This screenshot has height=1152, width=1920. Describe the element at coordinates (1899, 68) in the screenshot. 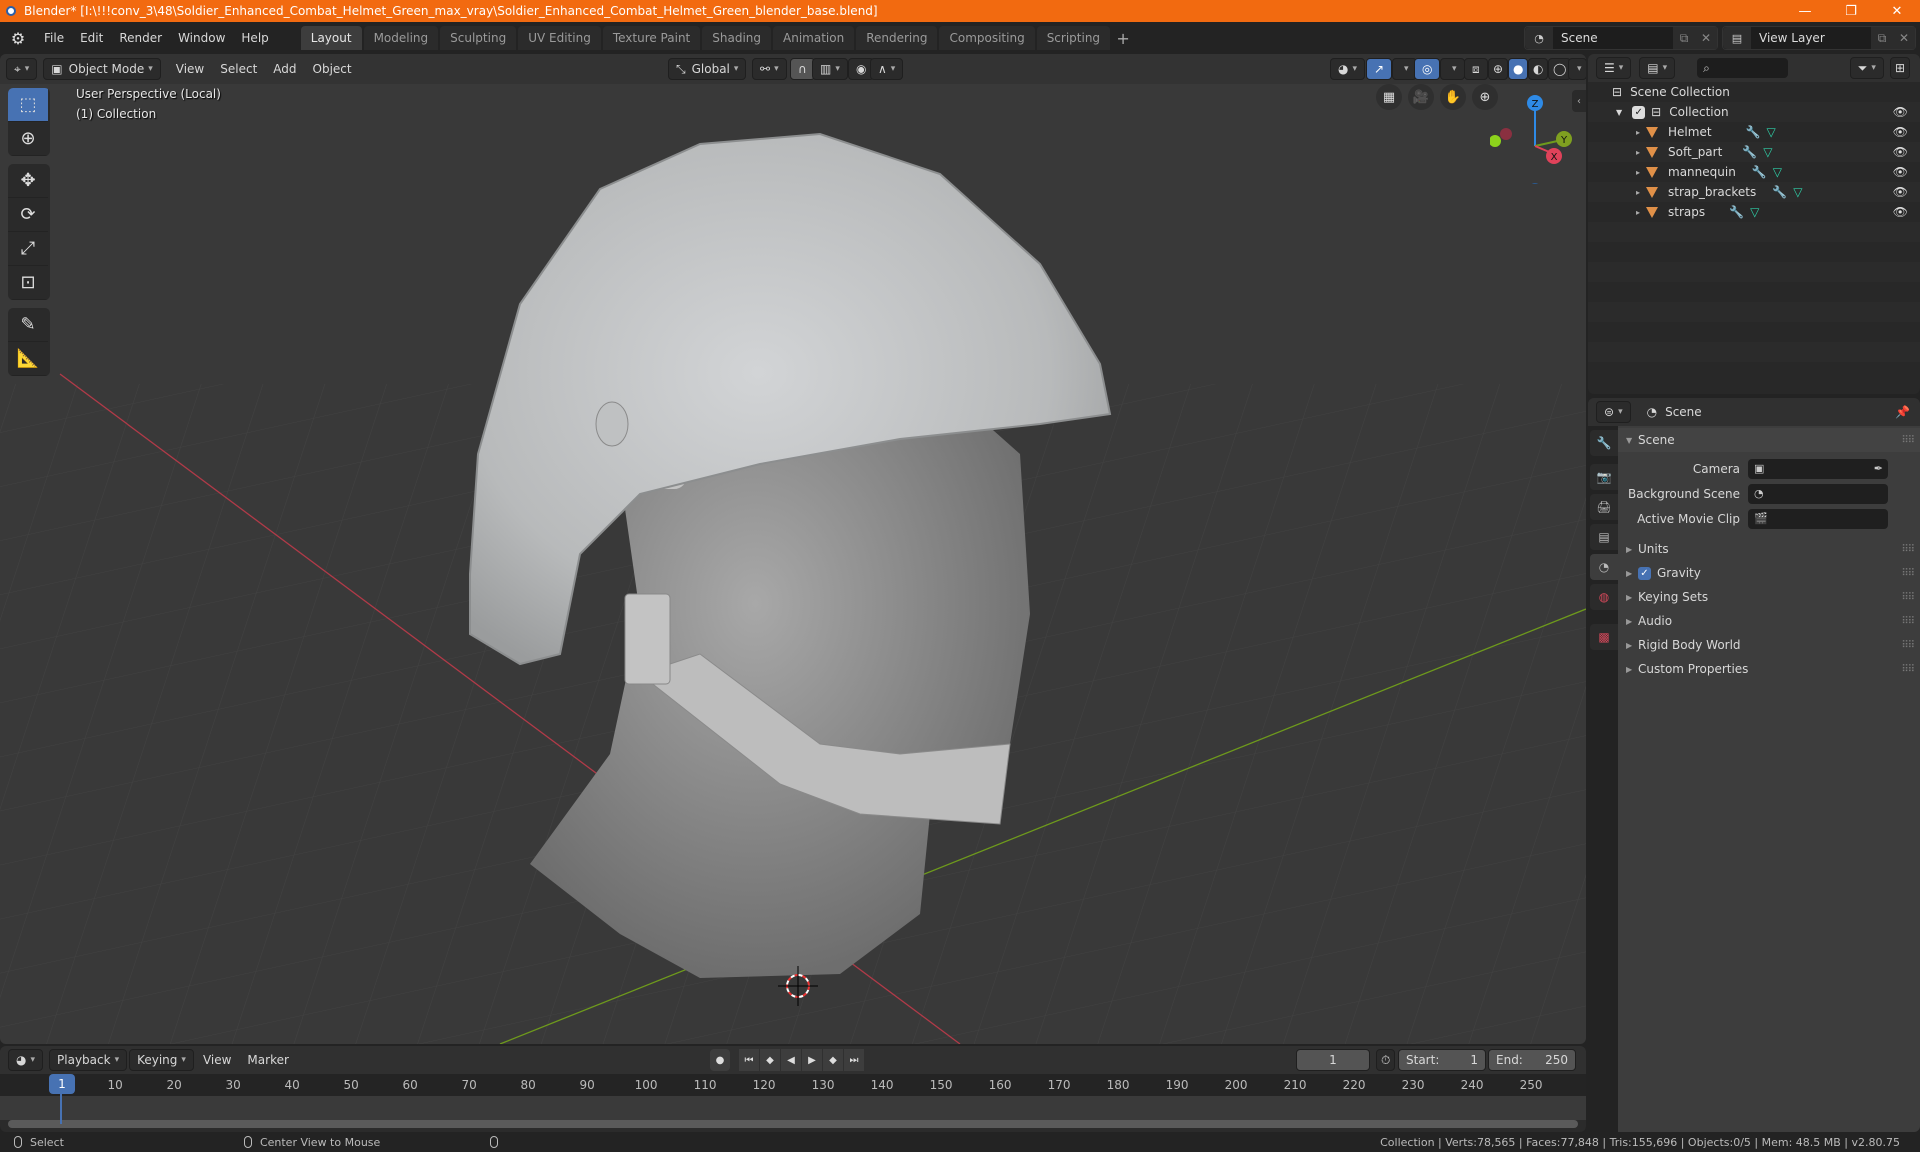

I see `new-collection-button: ⊞` at that location.